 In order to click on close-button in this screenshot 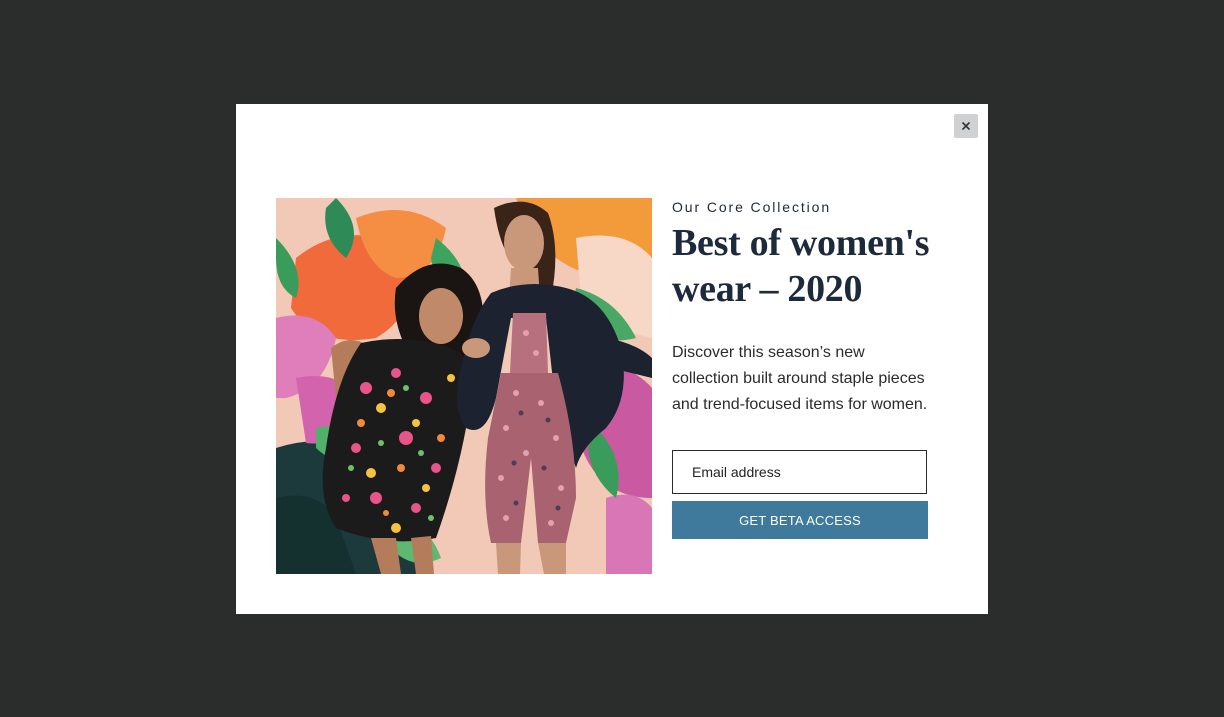, I will do `click(966, 126)`.